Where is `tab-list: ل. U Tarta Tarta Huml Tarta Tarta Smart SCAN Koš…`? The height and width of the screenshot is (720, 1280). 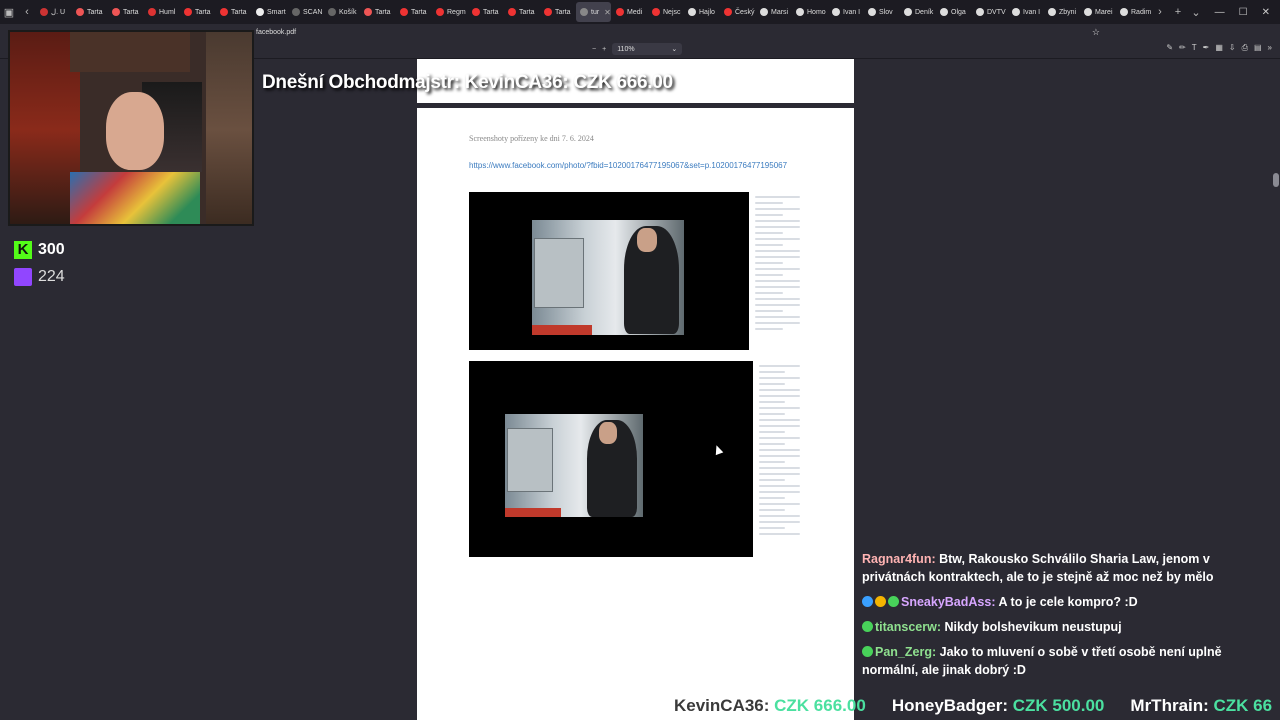
tab-list: ل. U Tarta Tarta Huml Tarta Tarta Smart SCAN Koš… is located at coordinates (593, 12).